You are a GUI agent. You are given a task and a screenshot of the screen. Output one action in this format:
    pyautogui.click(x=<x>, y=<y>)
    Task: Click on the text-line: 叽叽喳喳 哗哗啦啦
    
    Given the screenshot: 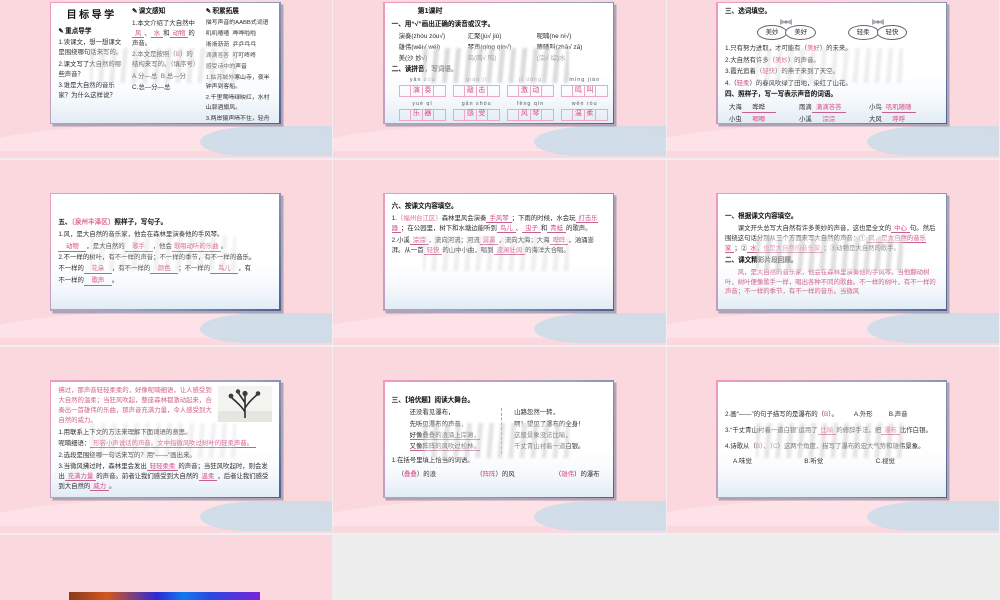 What is the action you would take?
    pyautogui.click(x=231, y=34)
    